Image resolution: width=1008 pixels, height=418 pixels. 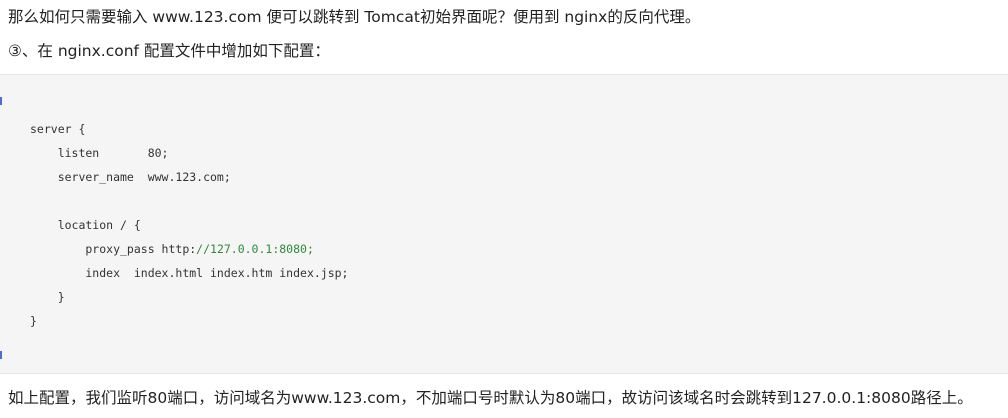 What do you see at coordinates (189, 273) in the screenshot?
I see `code-line-index: index index.html index.htm index.jsp;` at bounding box center [189, 273].